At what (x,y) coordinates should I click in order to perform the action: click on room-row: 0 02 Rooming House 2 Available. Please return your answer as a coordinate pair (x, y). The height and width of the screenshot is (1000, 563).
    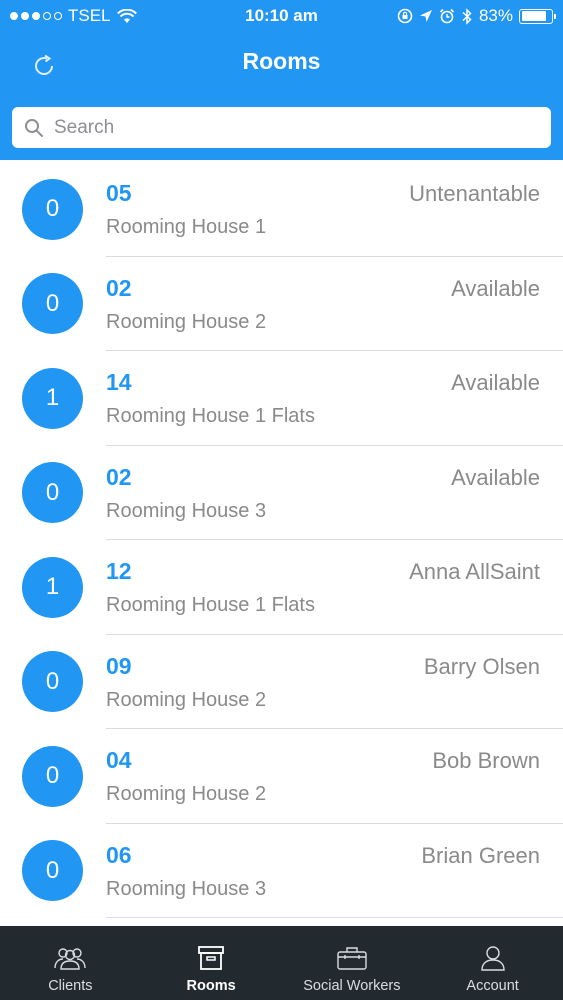
    Looking at the image, I should click on (281, 304).